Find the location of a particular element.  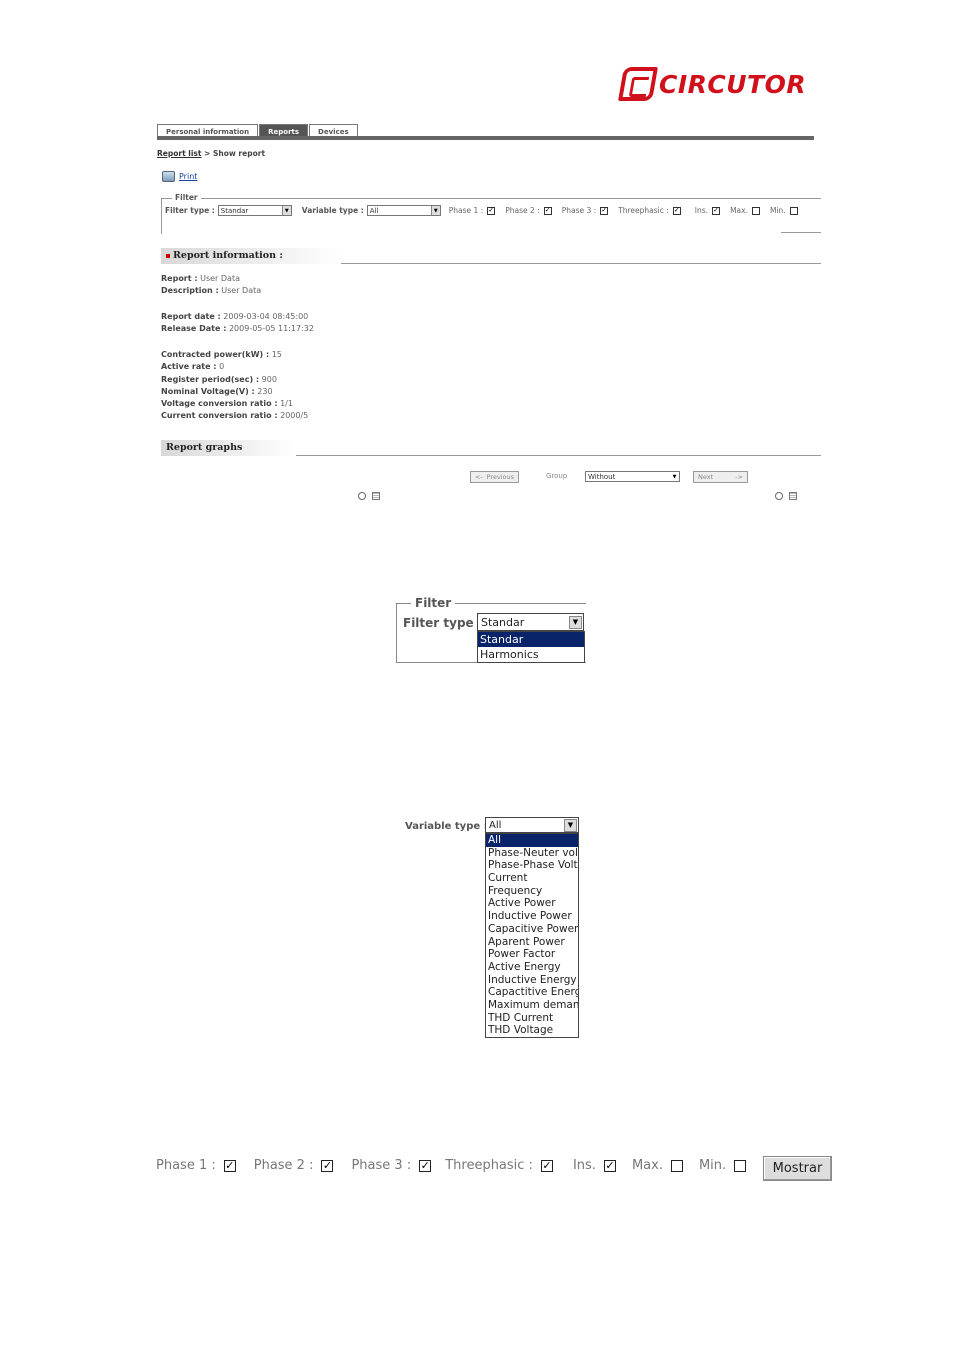

variable-type-option: Active Energy is located at coordinates (532, 967).